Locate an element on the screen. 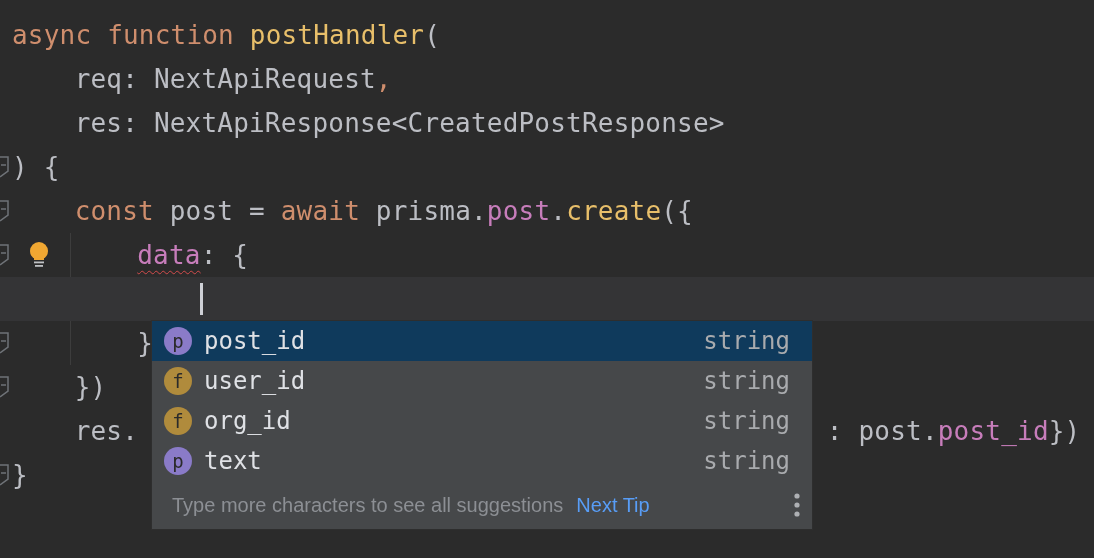 This screenshot has width=1094, height=558. more-icon is located at coordinates (797, 505).